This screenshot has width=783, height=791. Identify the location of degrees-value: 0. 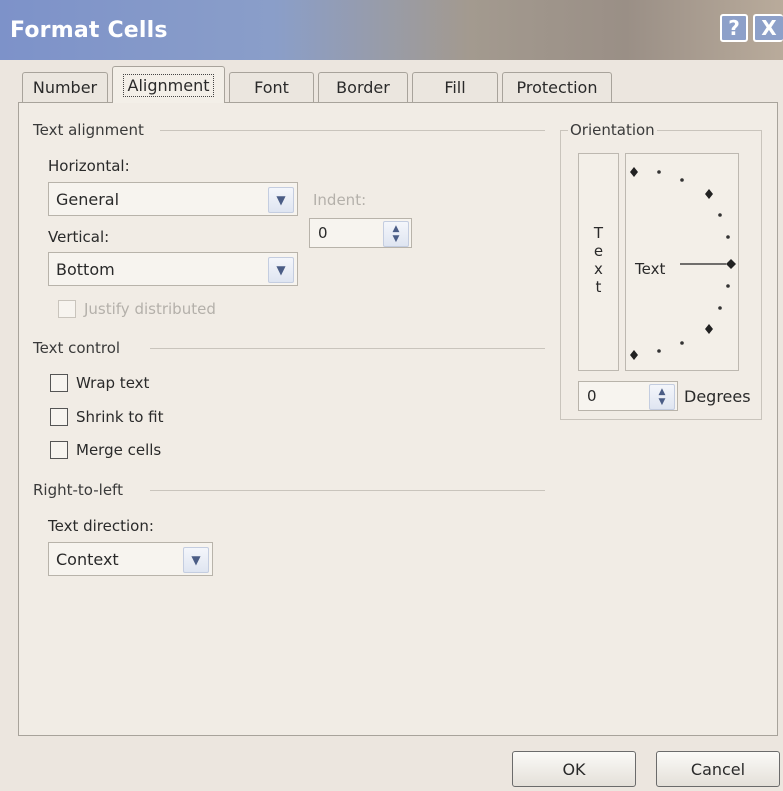
(592, 396).